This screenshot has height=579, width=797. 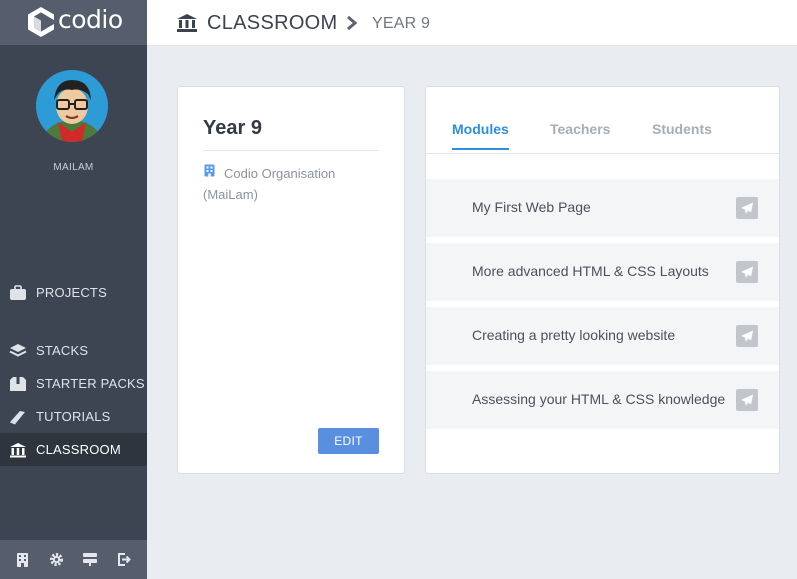 I want to click on sidebar-item-projects: PROJECTS, so click(x=73, y=292).